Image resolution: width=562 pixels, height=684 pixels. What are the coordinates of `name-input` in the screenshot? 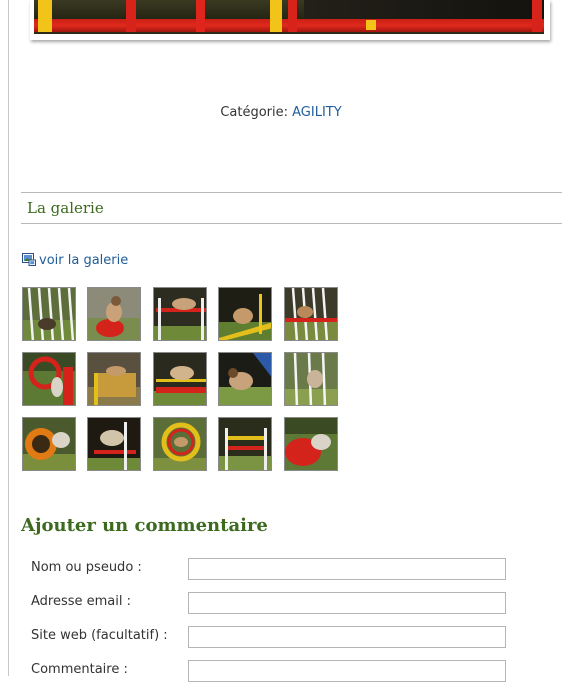 It's located at (347, 569).